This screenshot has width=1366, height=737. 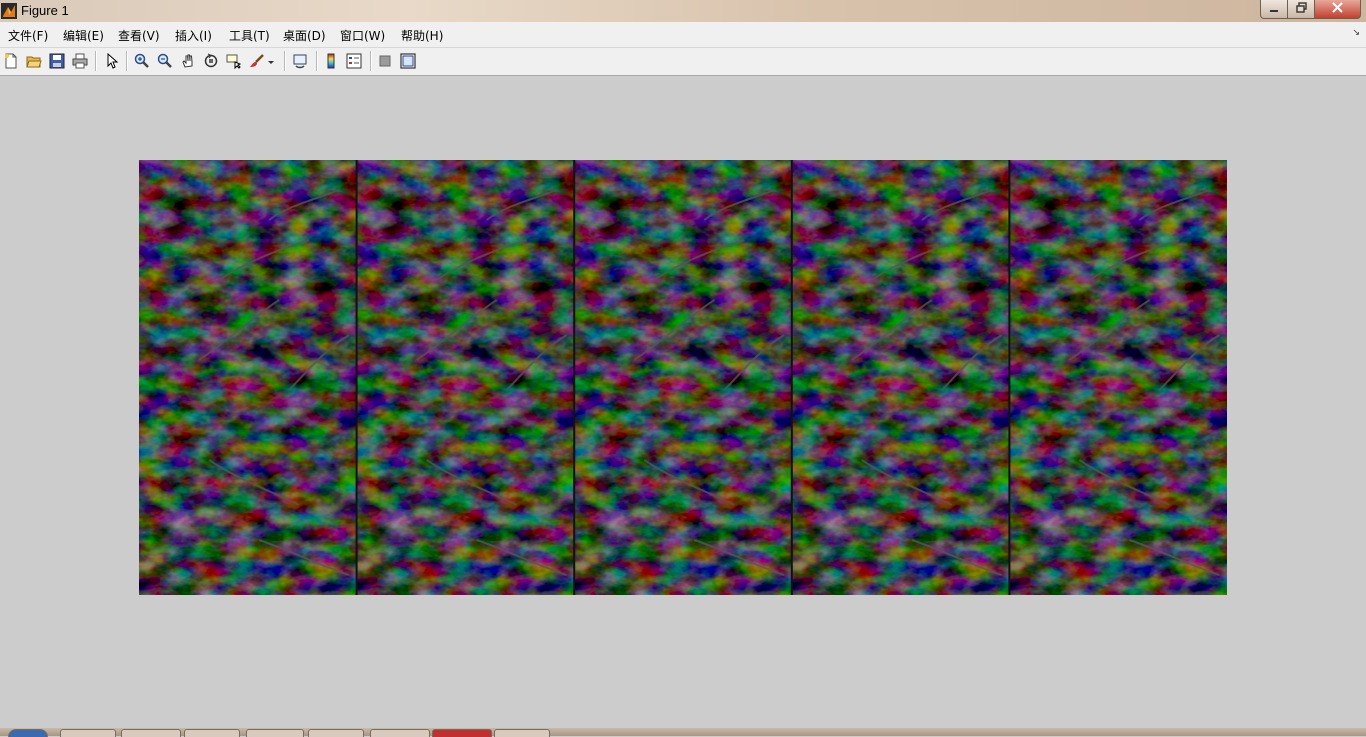 What do you see at coordinates (28, 35) in the screenshot?
I see `menu-file: 文件(F)` at bounding box center [28, 35].